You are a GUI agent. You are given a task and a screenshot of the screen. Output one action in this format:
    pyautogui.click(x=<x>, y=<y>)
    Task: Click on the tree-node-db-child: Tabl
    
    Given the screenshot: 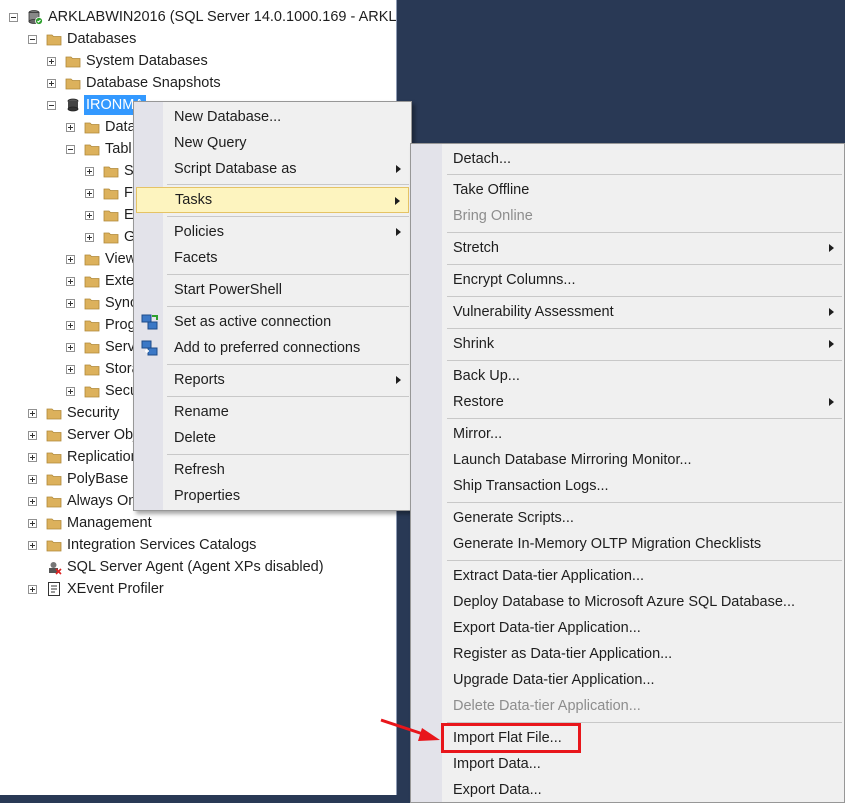 What is the action you would take?
    pyautogui.click(x=100, y=149)
    